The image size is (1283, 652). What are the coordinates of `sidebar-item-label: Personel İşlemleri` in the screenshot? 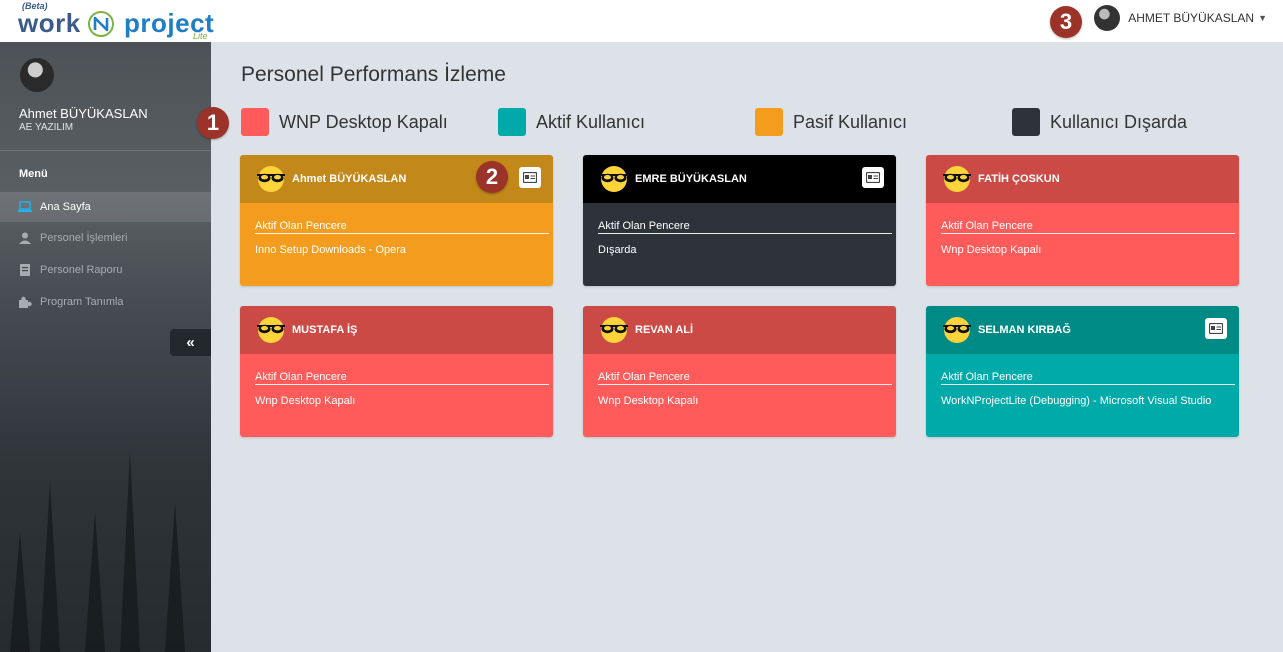 It's located at (84, 238).